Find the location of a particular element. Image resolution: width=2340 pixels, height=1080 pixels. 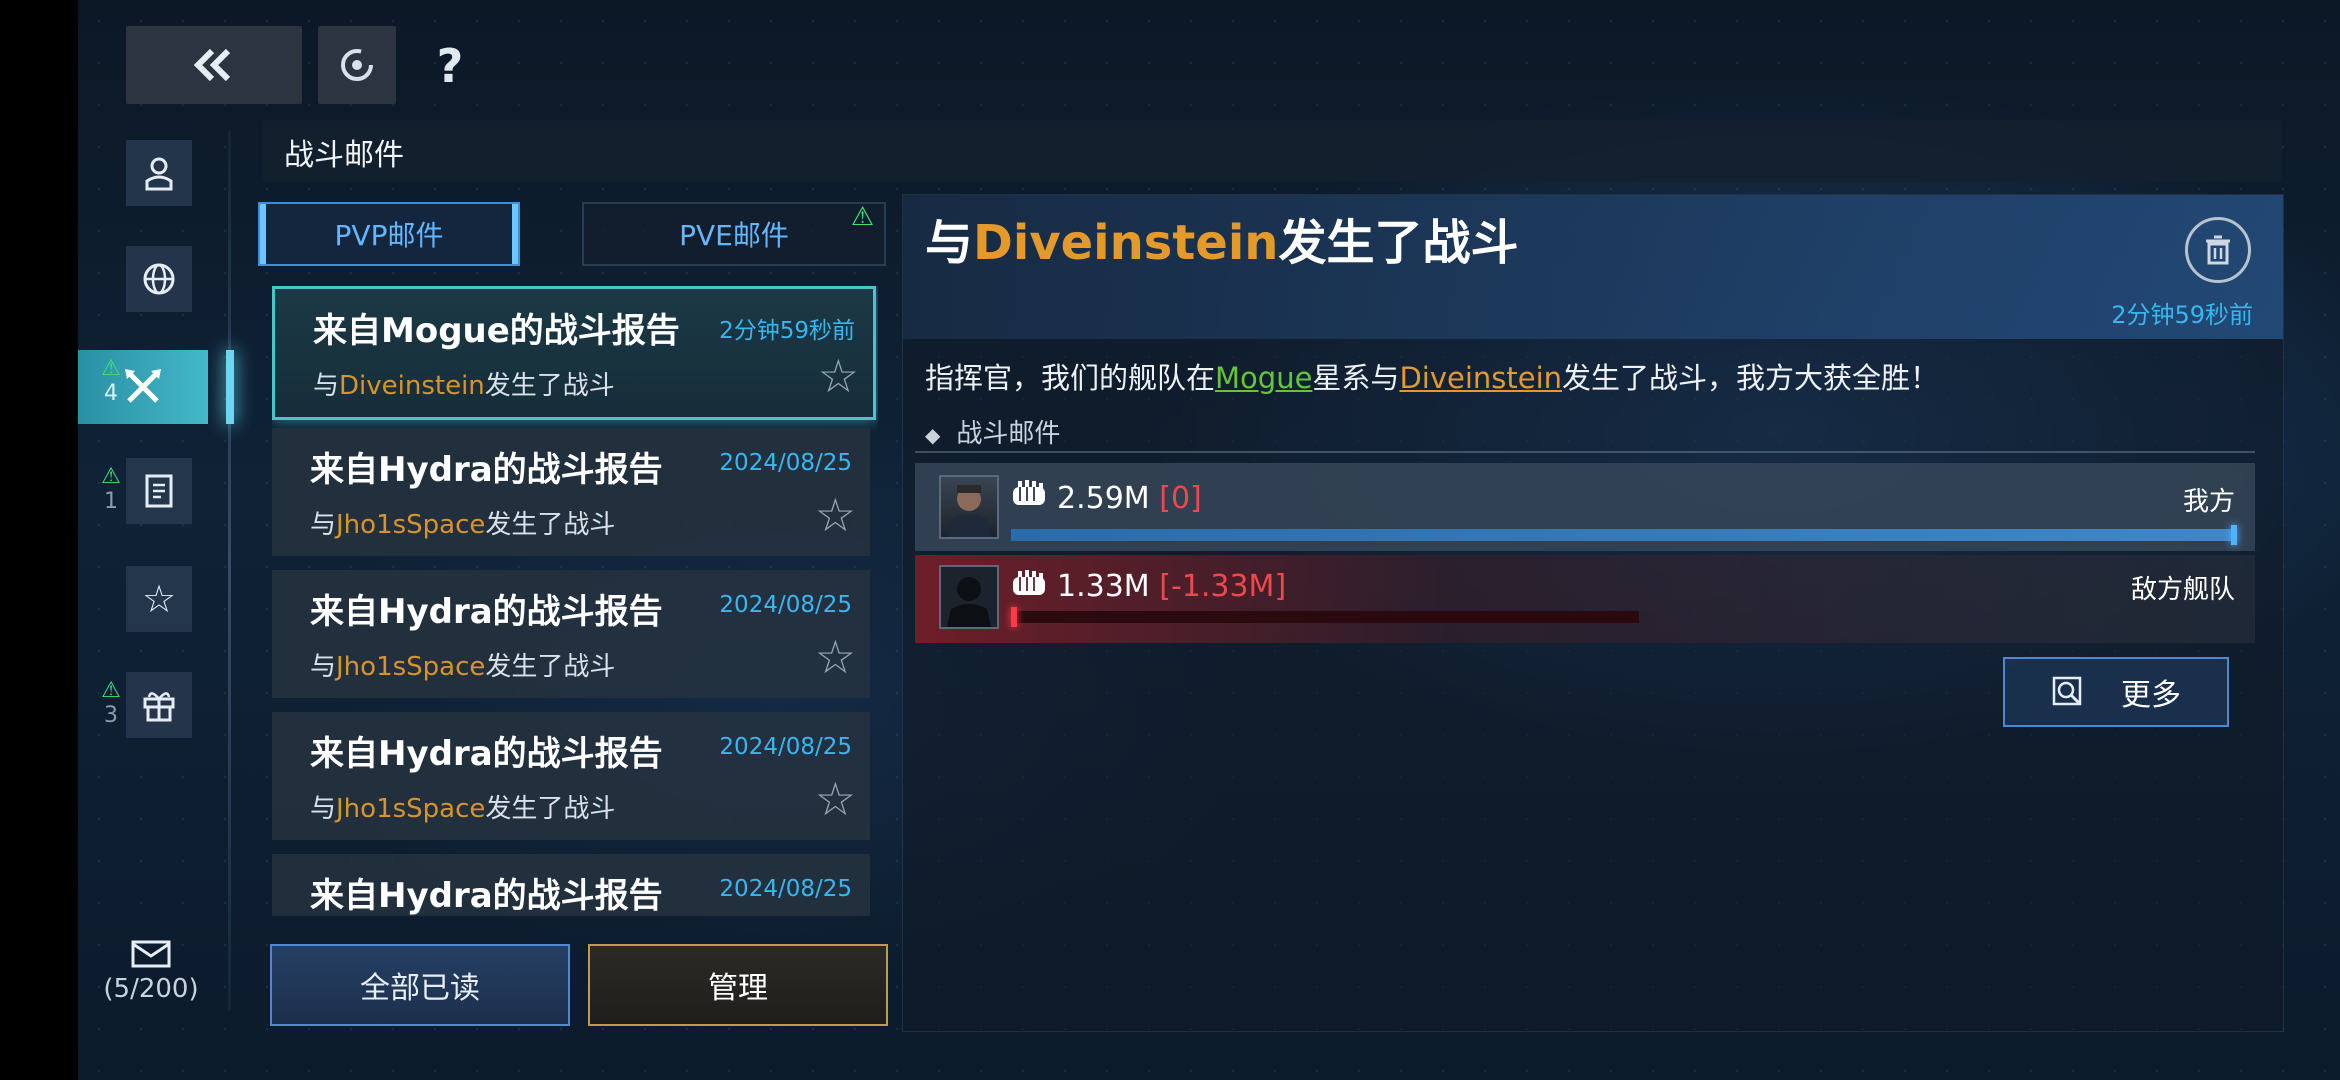

profile-icon is located at coordinates (159, 174).